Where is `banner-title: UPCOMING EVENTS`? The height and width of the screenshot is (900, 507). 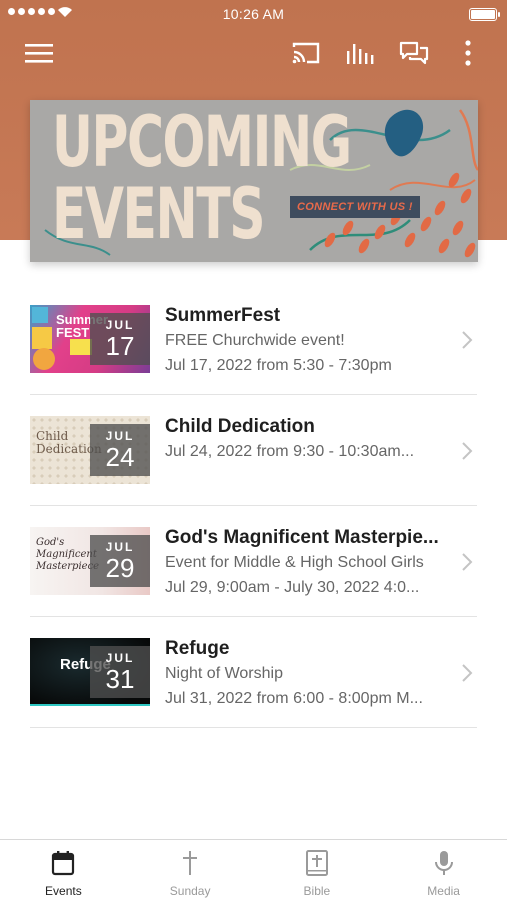
banner-title: UPCOMING EVENTS is located at coordinates (202, 178).